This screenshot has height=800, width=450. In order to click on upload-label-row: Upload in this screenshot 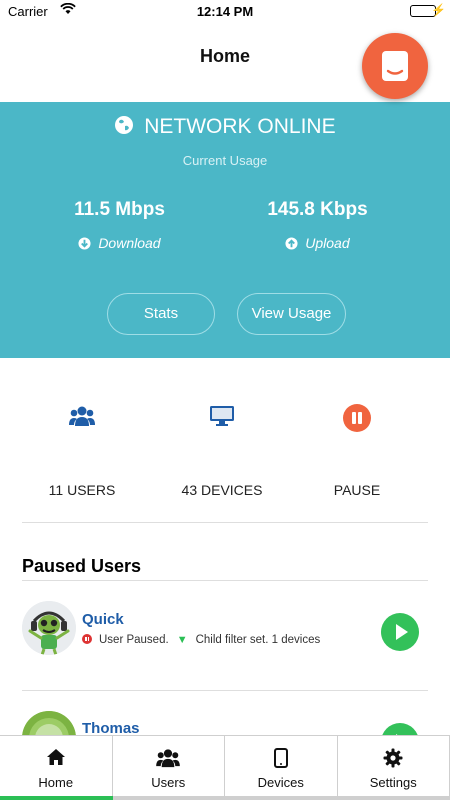, I will do `click(317, 243)`.